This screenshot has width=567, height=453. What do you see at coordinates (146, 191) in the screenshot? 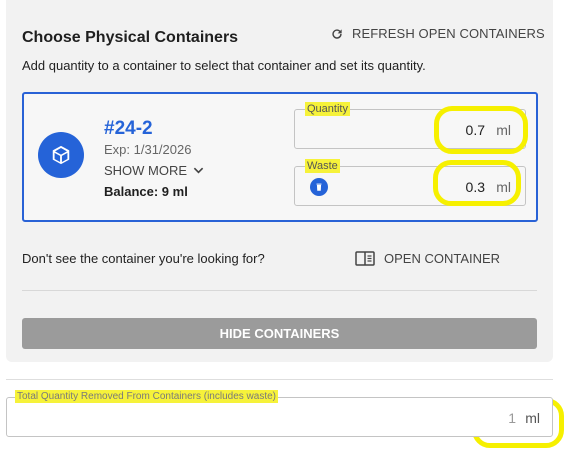
I see `container-balance: Balance: 9 ml` at bounding box center [146, 191].